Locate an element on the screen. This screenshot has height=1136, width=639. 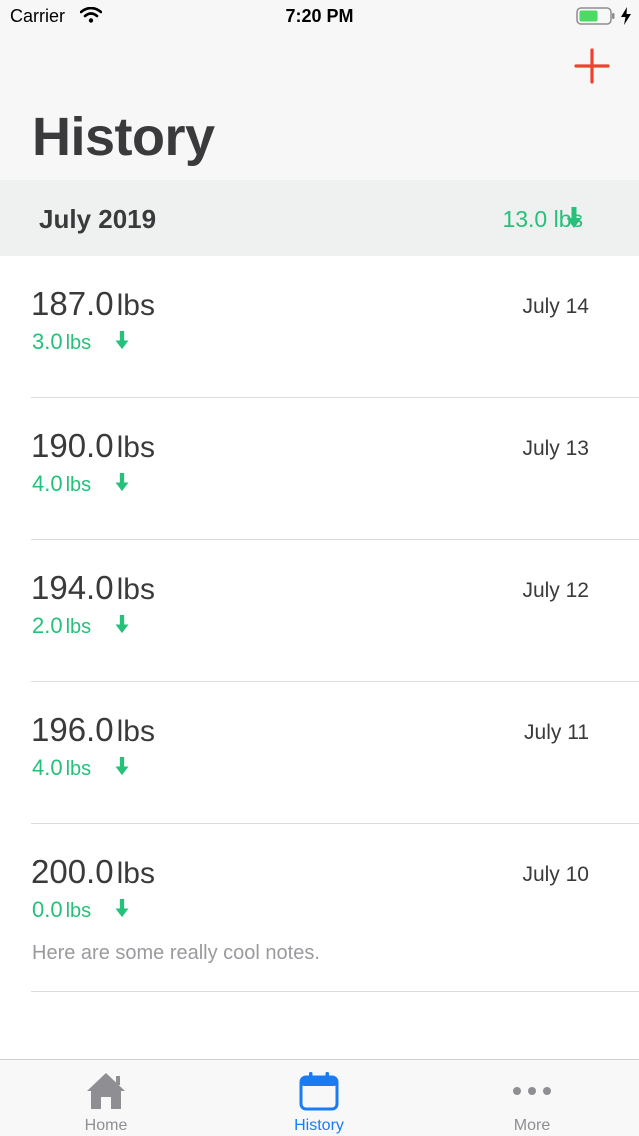
weight-change: 2.0 lbs is located at coordinates (62, 625).